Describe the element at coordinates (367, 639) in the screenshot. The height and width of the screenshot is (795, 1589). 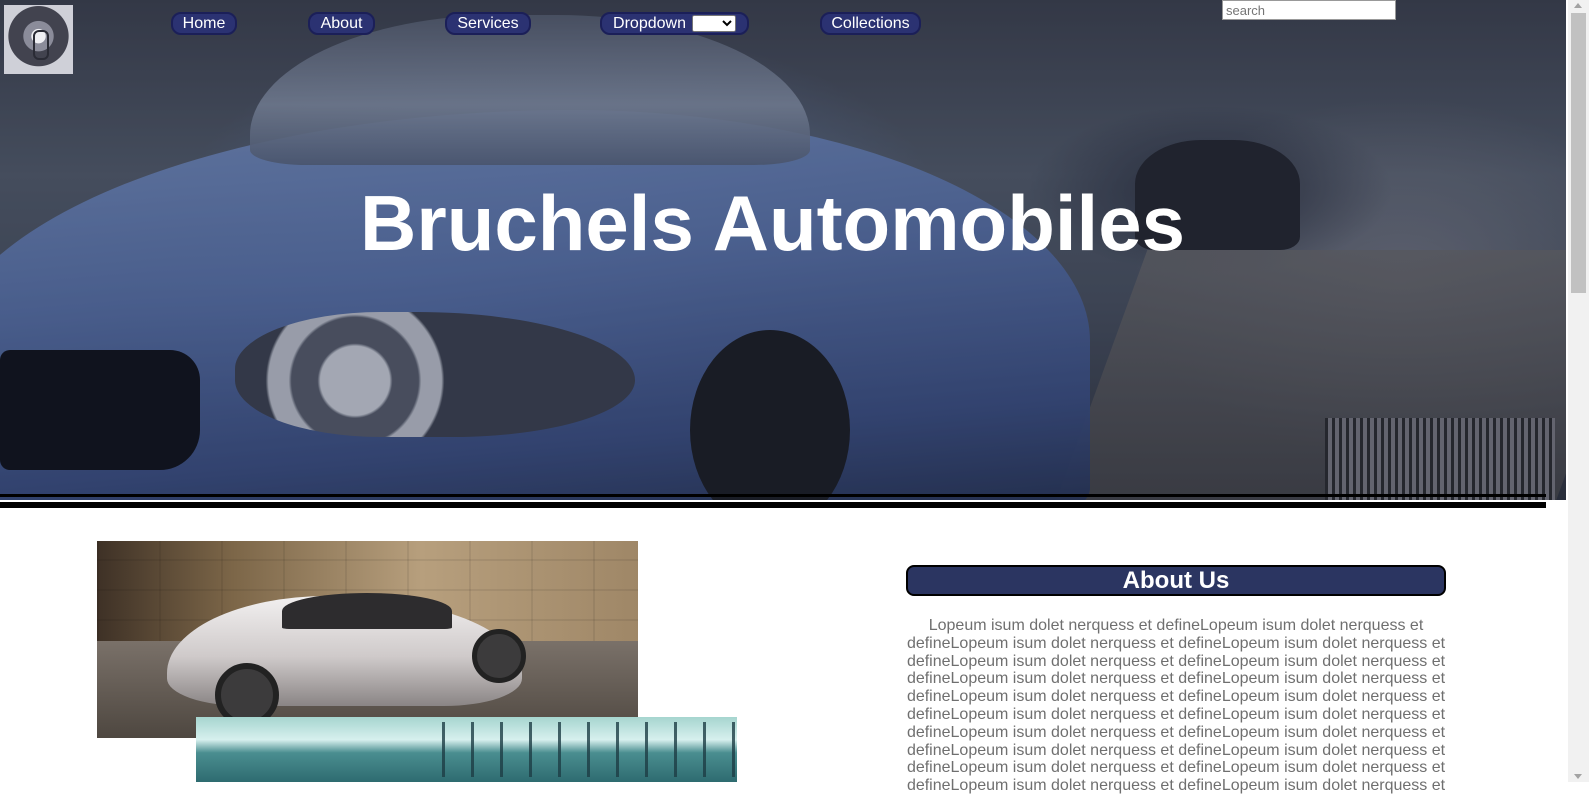
I see `mercedes-car-image` at that location.